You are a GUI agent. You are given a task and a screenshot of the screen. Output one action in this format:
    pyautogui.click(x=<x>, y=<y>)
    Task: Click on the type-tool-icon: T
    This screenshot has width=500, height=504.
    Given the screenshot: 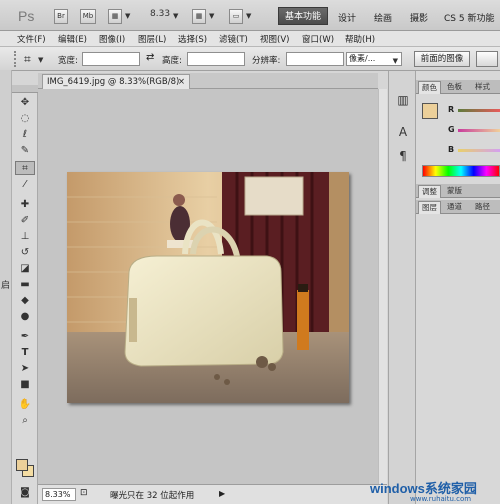 What is the action you would take?
    pyautogui.click(x=25, y=353)
    